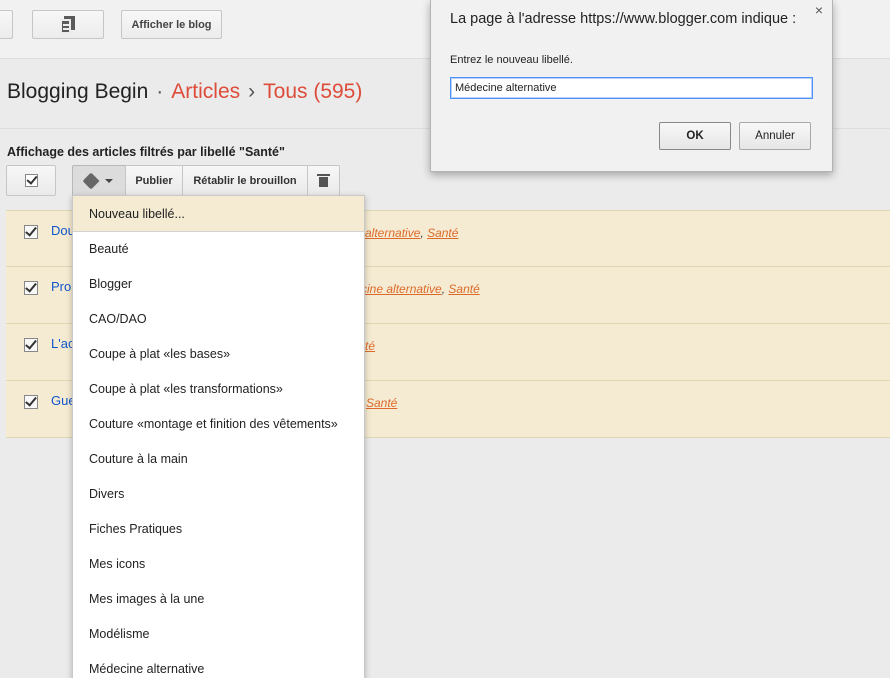  Describe the element at coordinates (218, 319) in the screenshot. I see `label-menu-item: CAO/DAO` at that location.